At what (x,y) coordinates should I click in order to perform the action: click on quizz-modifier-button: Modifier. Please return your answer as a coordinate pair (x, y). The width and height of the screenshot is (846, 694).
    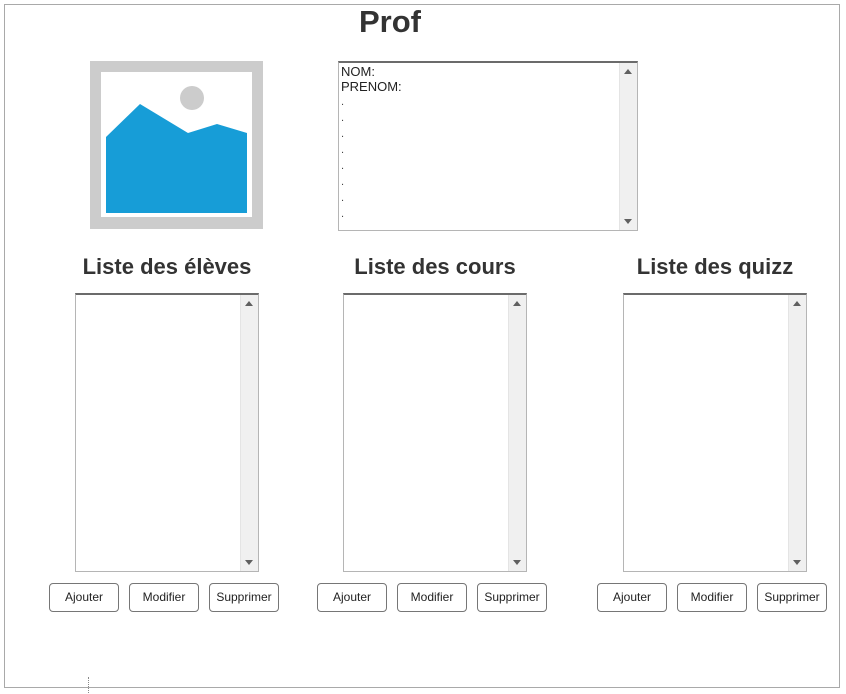
    Looking at the image, I should click on (712, 597).